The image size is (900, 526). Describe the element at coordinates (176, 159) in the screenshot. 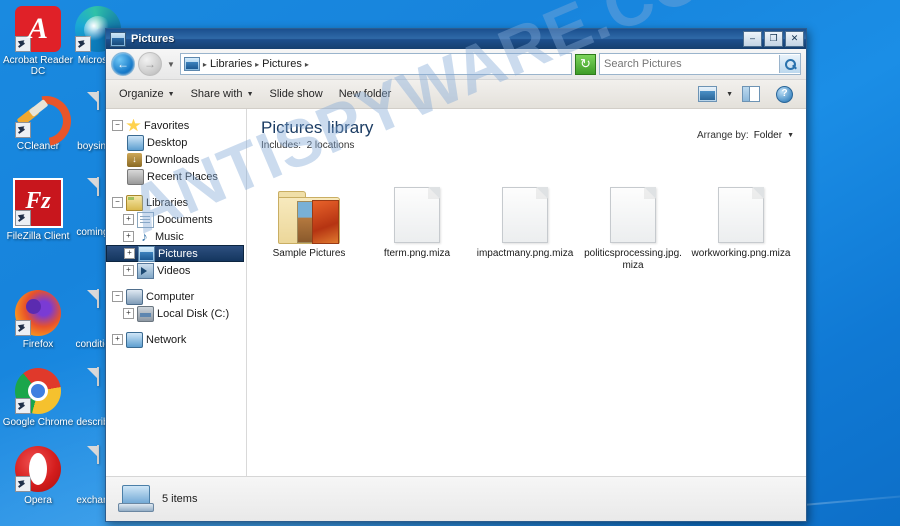

I see `nav-item-downloads: Downloads` at that location.